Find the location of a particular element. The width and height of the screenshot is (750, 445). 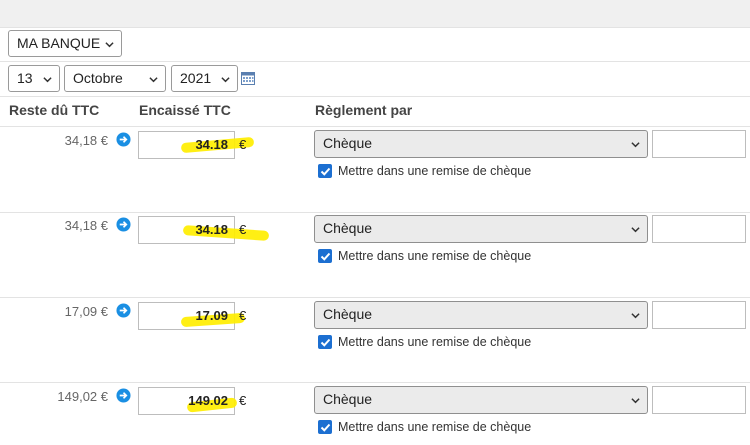

calendar-icon is located at coordinates (248, 78).